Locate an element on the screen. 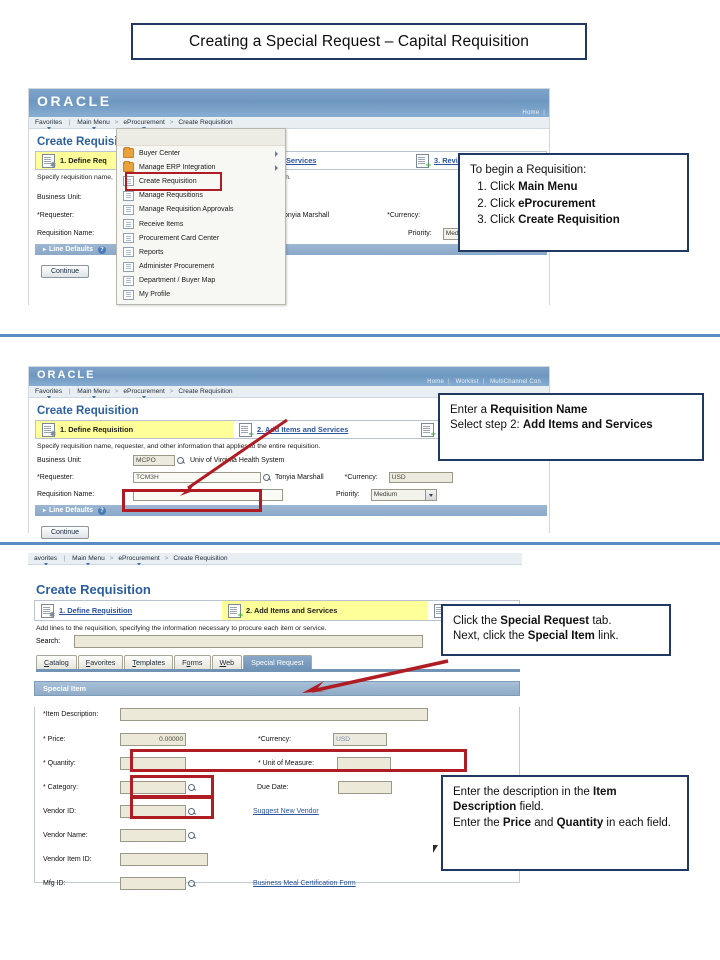 This screenshot has width=720, height=960. menu-item-department-buyer-map: Department / Buyer Map is located at coordinates (201, 281).